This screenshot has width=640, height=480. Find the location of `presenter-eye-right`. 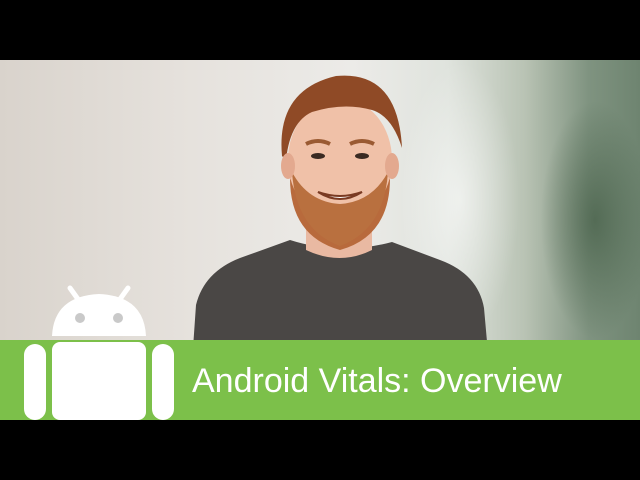

presenter-eye-right is located at coordinates (362, 156).